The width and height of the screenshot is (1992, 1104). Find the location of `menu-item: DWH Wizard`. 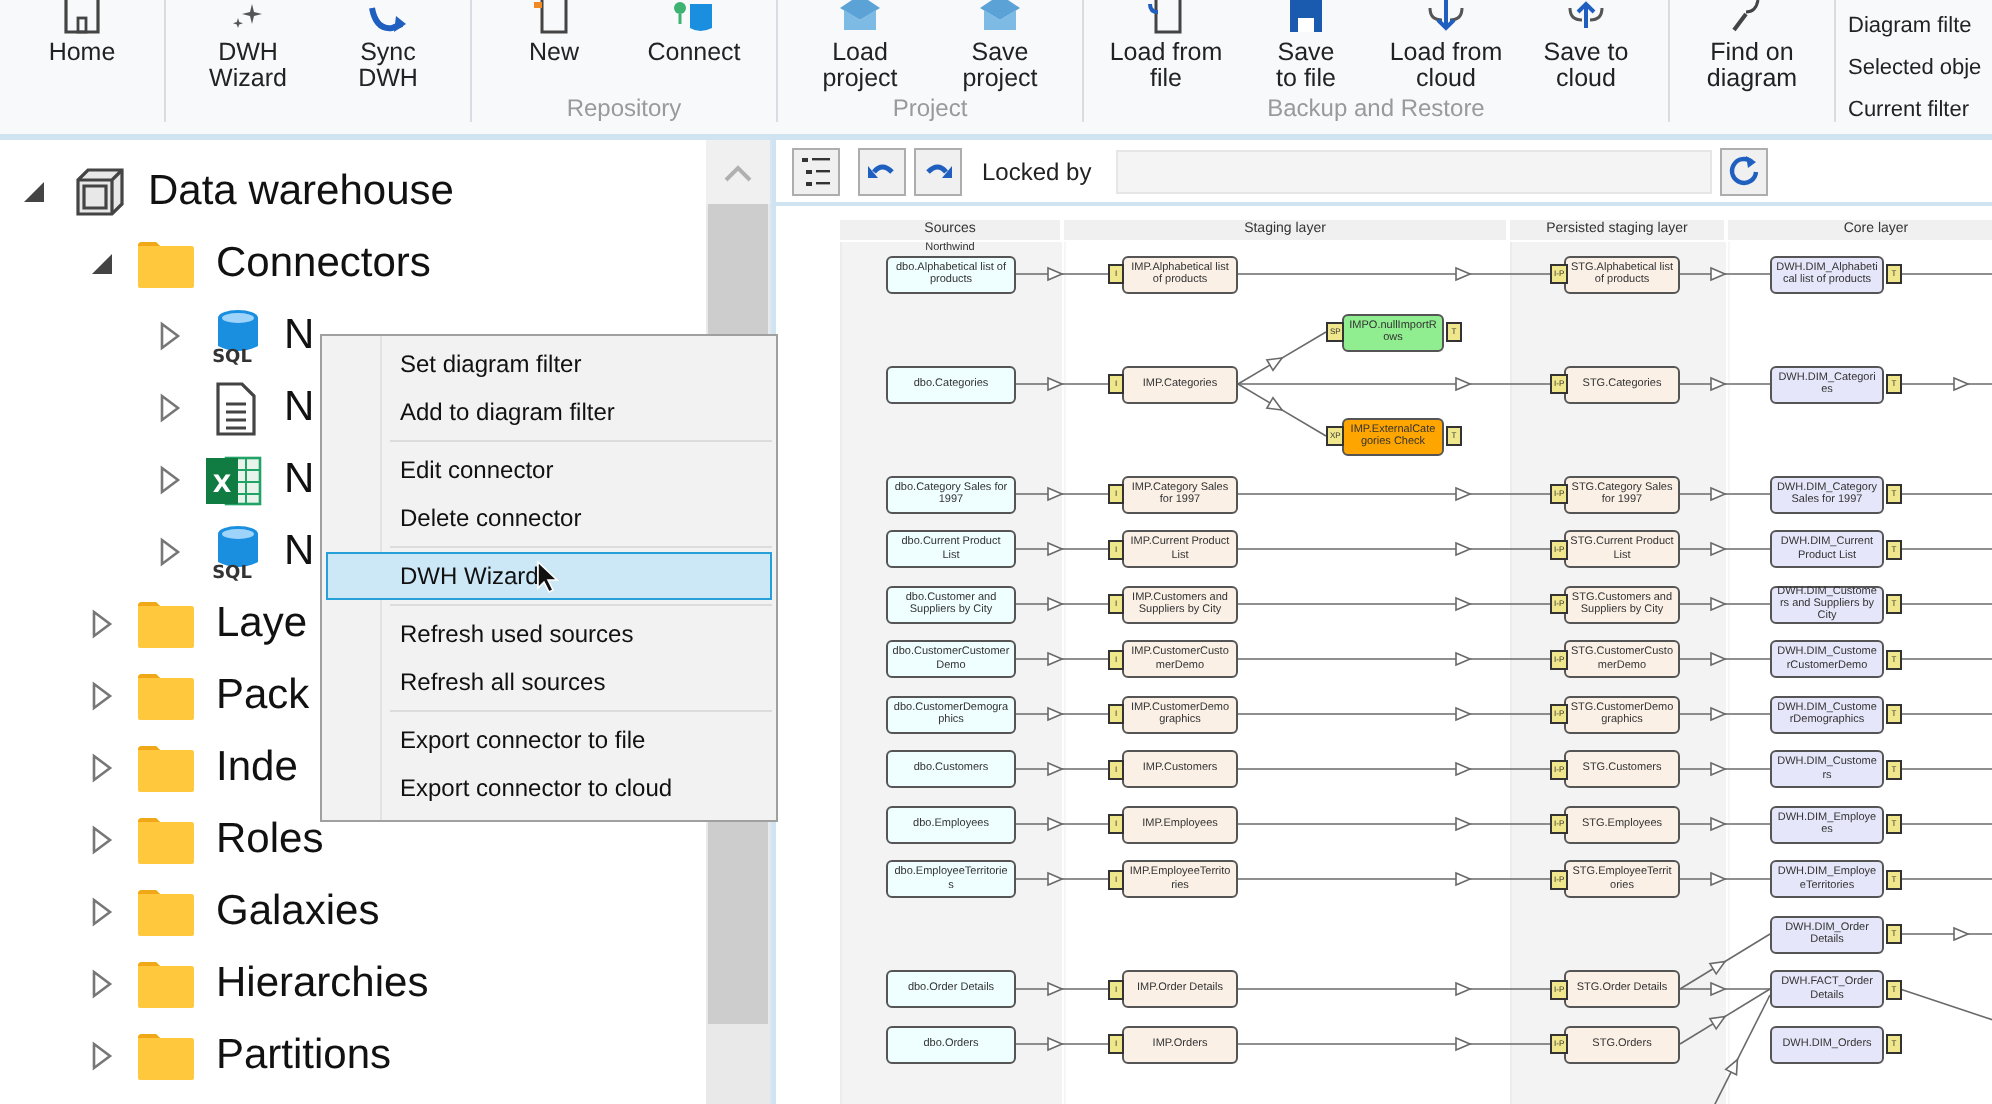

menu-item: DWH Wizard is located at coordinates (549, 576).